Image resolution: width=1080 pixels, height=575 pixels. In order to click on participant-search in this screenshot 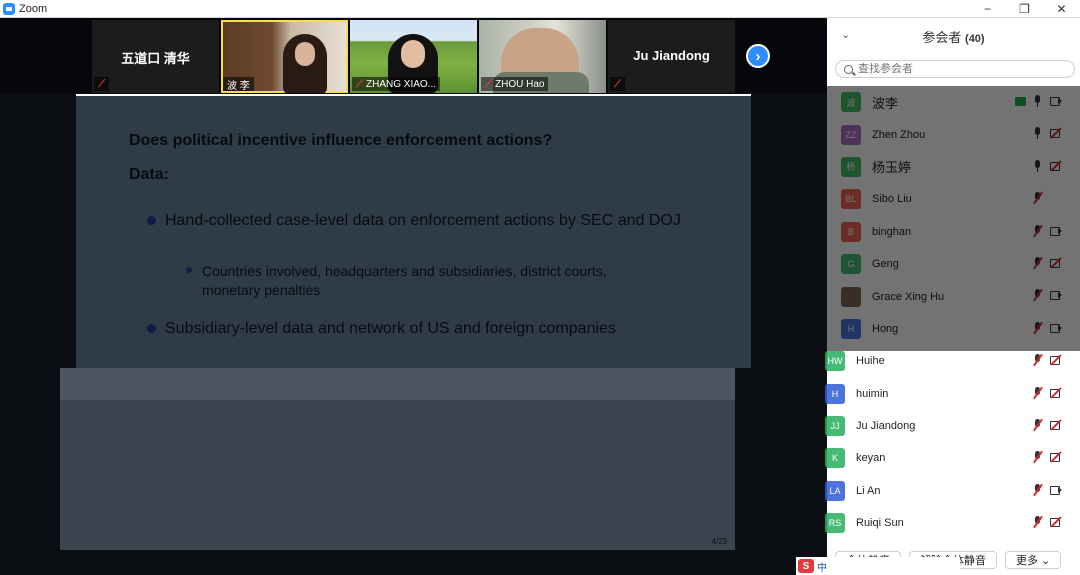, I will do `click(955, 69)`.